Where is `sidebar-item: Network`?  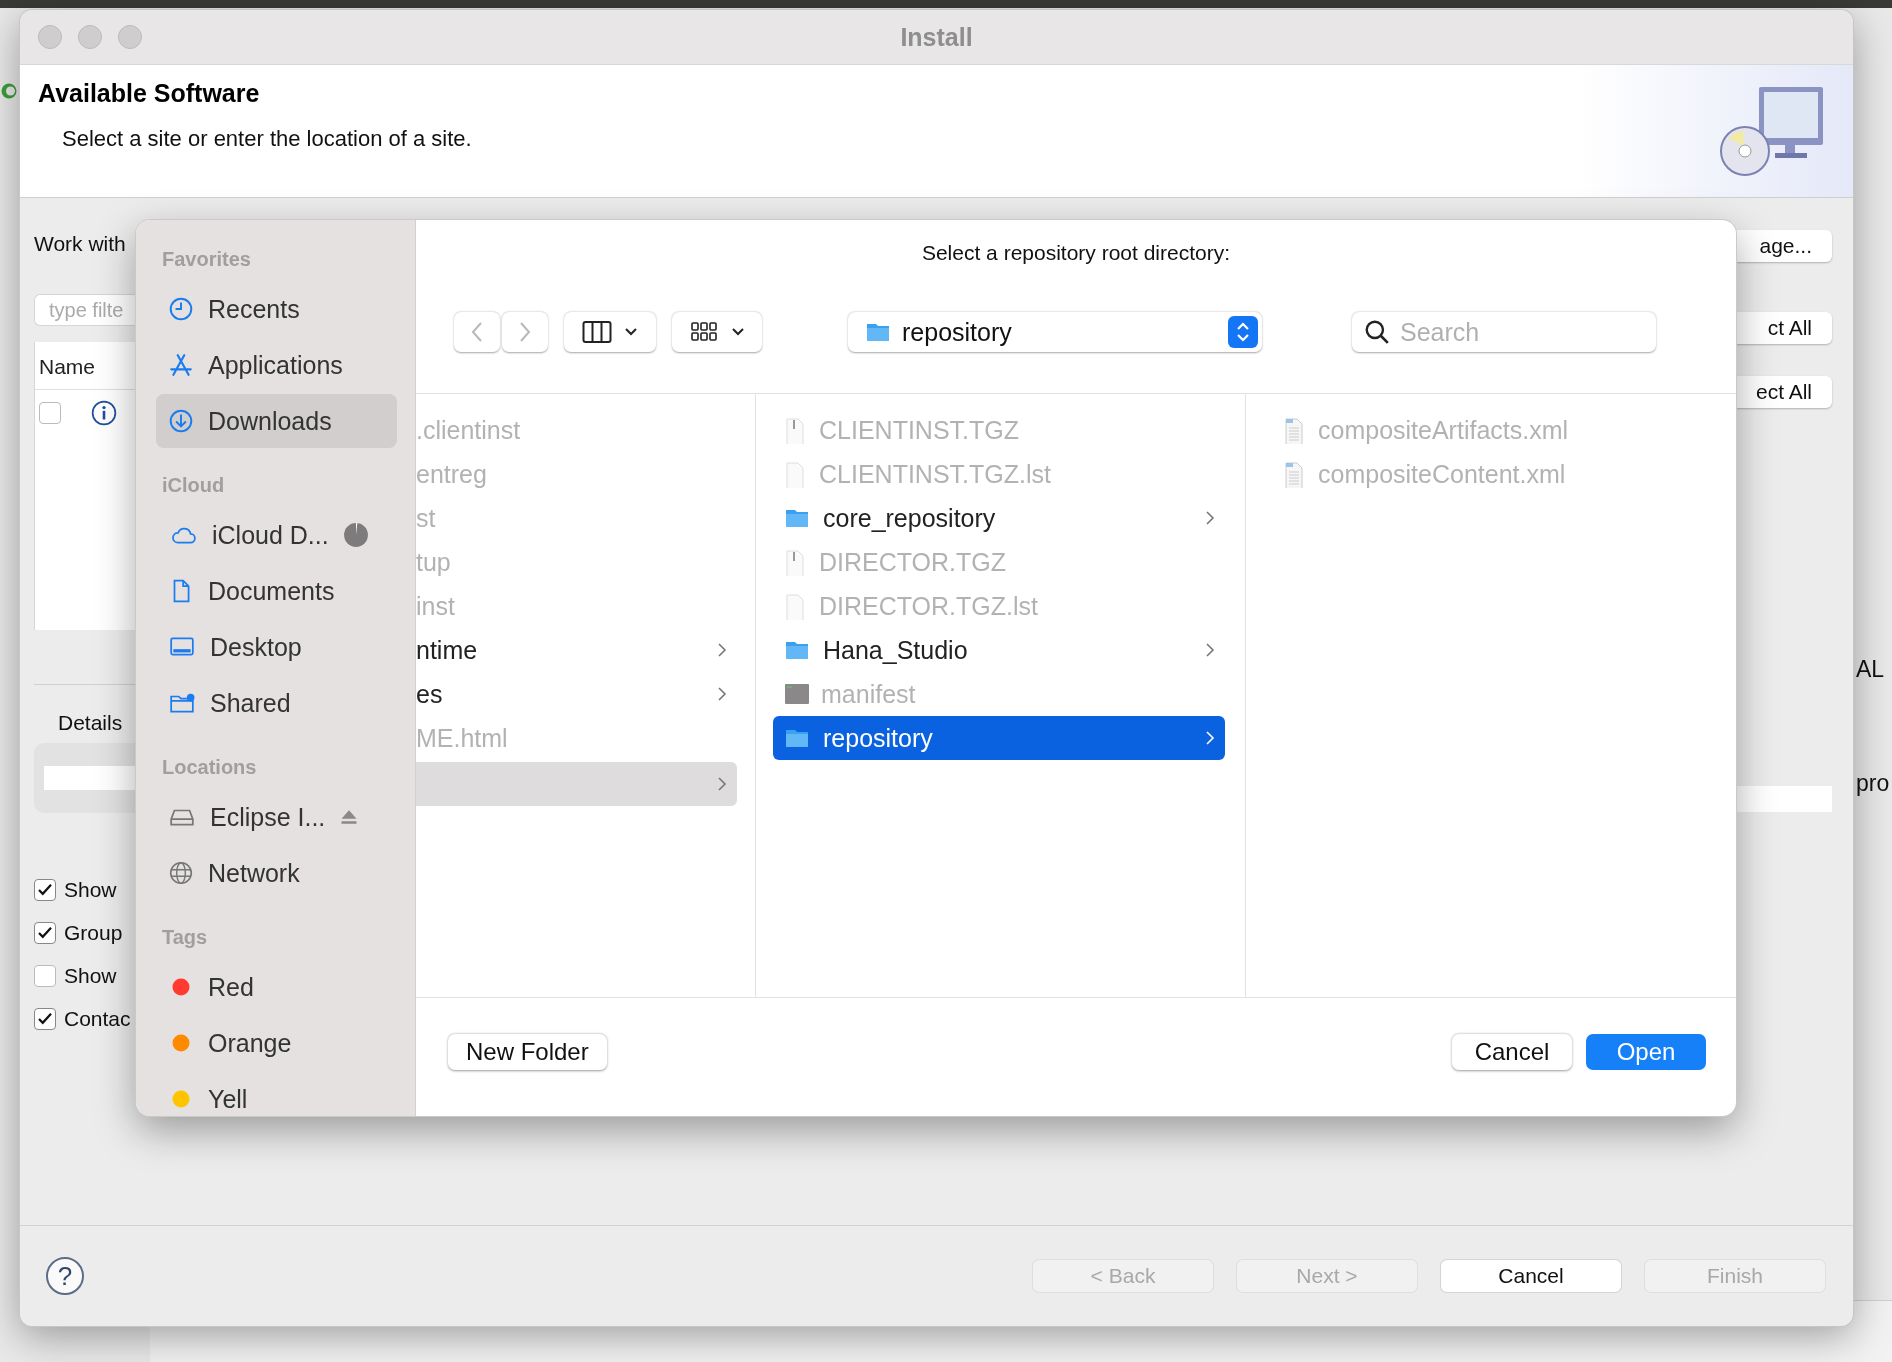
sidebar-item: Network is located at coordinates (276, 873).